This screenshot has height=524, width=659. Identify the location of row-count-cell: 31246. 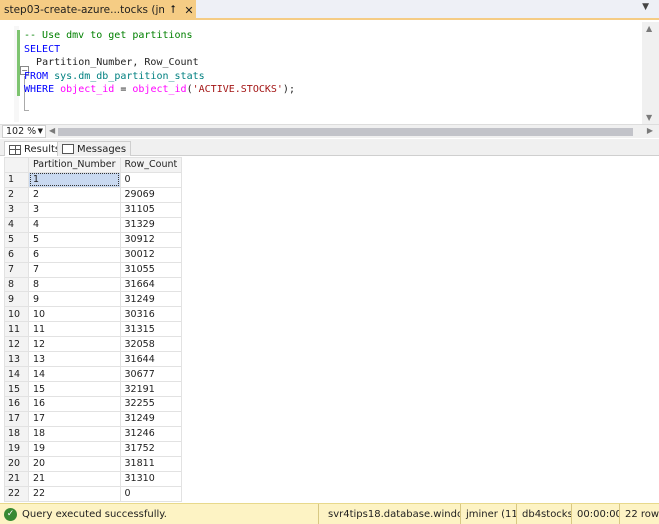
(151, 433).